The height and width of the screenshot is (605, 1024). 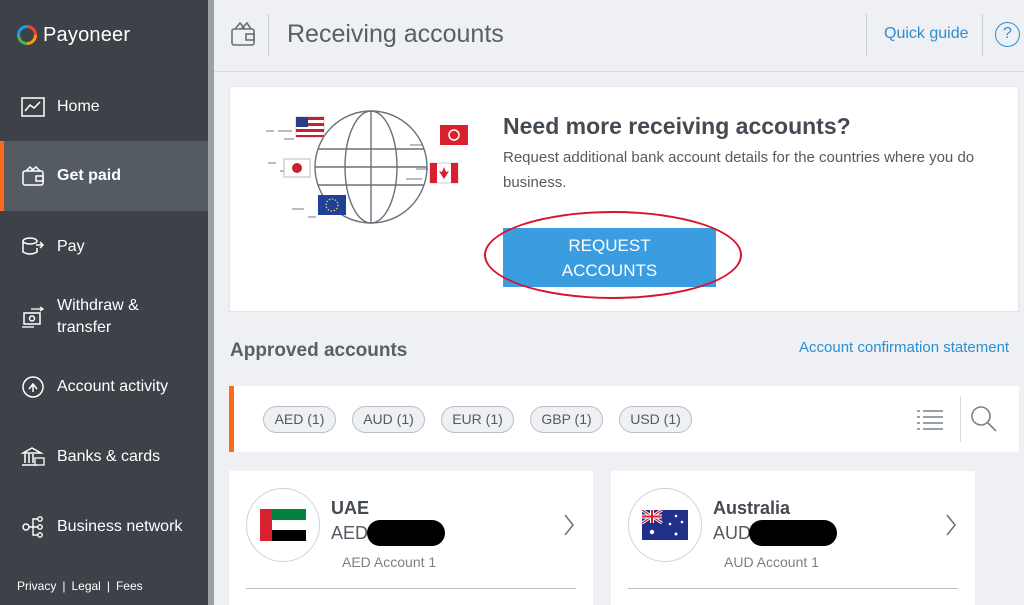 What do you see at coordinates (371, 169) in the screenshot?
I see `globe-flags-illustration` at bounding box center [371, 169].